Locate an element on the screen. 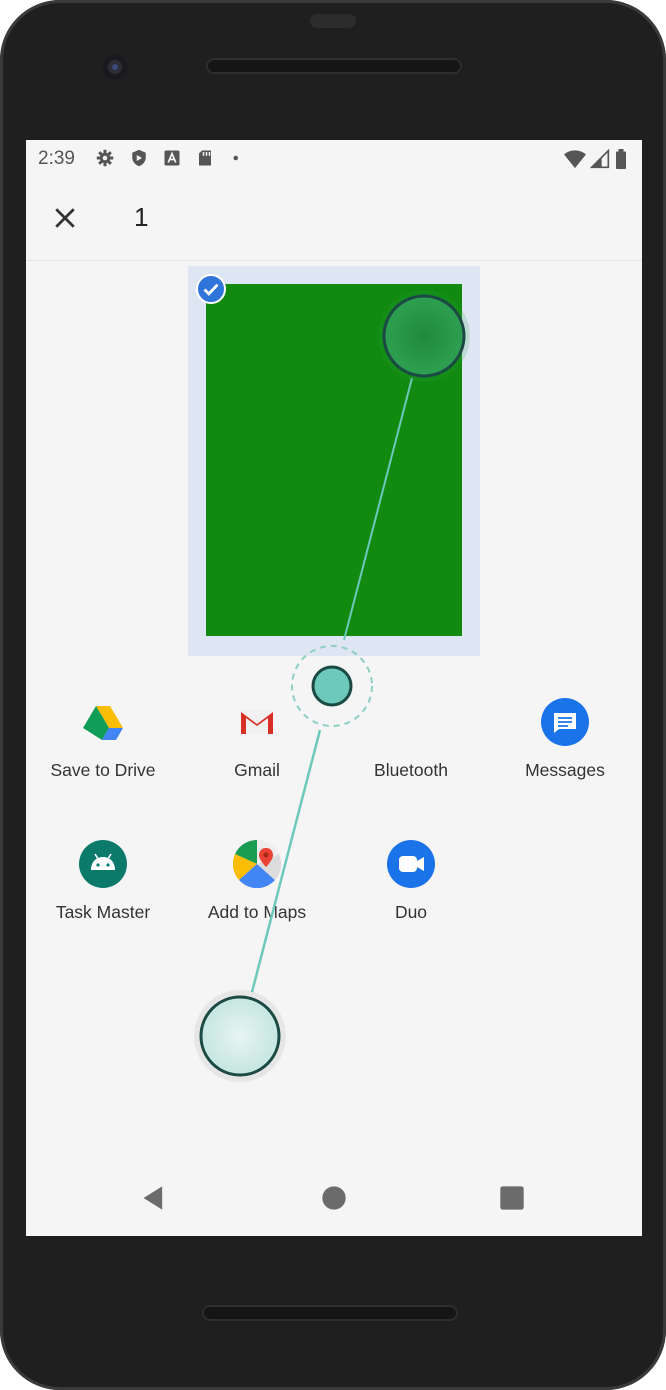 The height and width of the screenshot is (1390, 666). android-icon is located at coordinates (103, 864).